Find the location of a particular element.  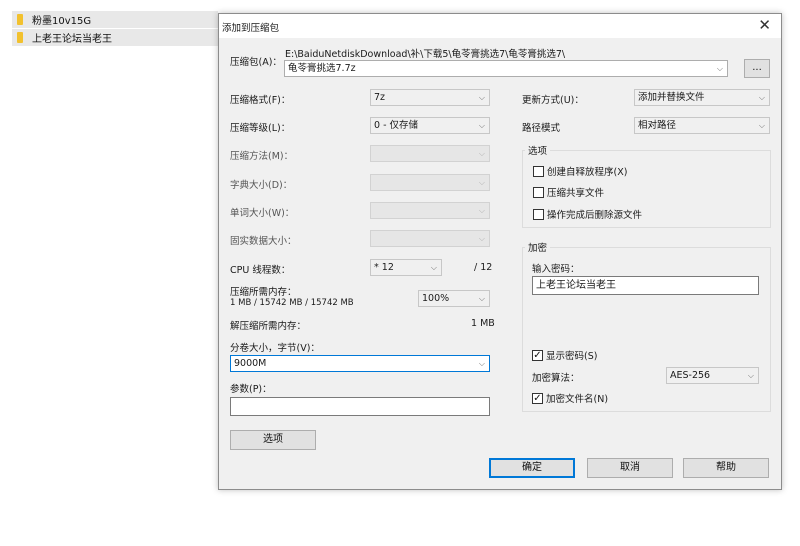

path-mode-select: 相对路径 ⌵ is located at coordinates (702, 125).